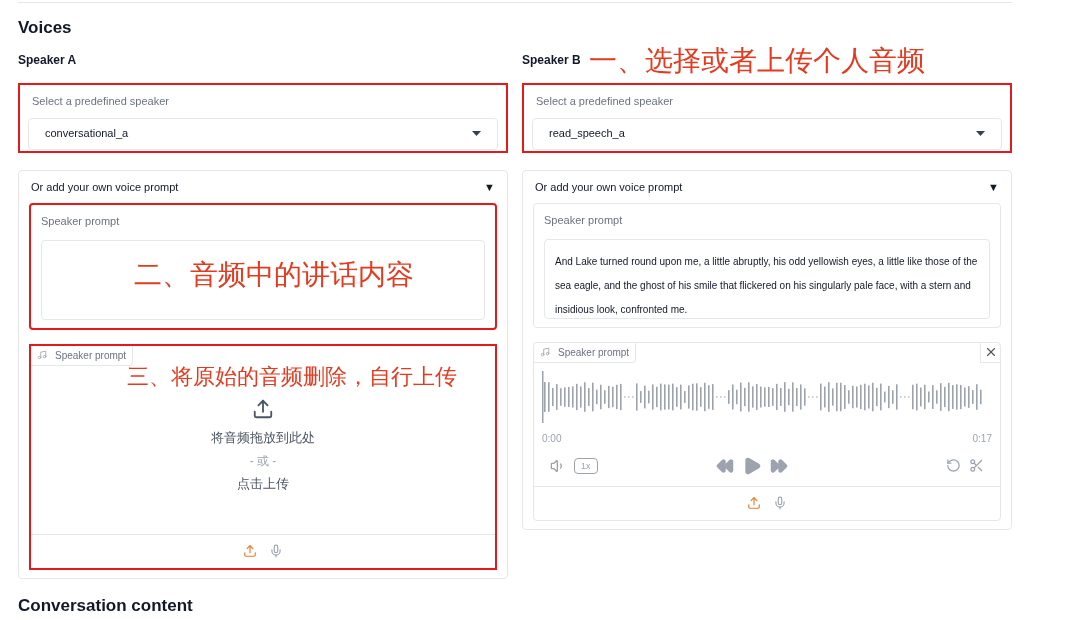 The width and height of the screenshot is (1080, 620). Describe the element at coordinates (990, 352) in the screenshot. I see `close-button` at that location.